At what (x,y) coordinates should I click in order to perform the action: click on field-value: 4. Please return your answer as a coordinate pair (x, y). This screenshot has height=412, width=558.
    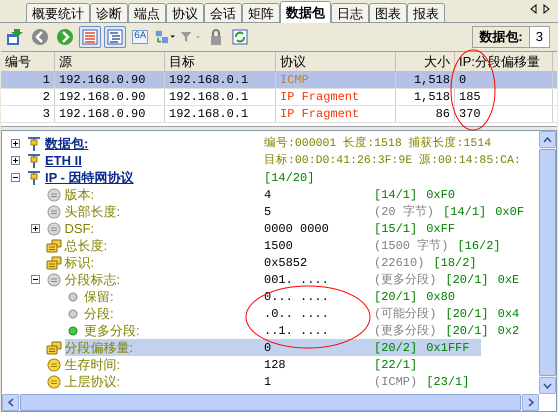
    Looking at the image, I should click on (268, 195).